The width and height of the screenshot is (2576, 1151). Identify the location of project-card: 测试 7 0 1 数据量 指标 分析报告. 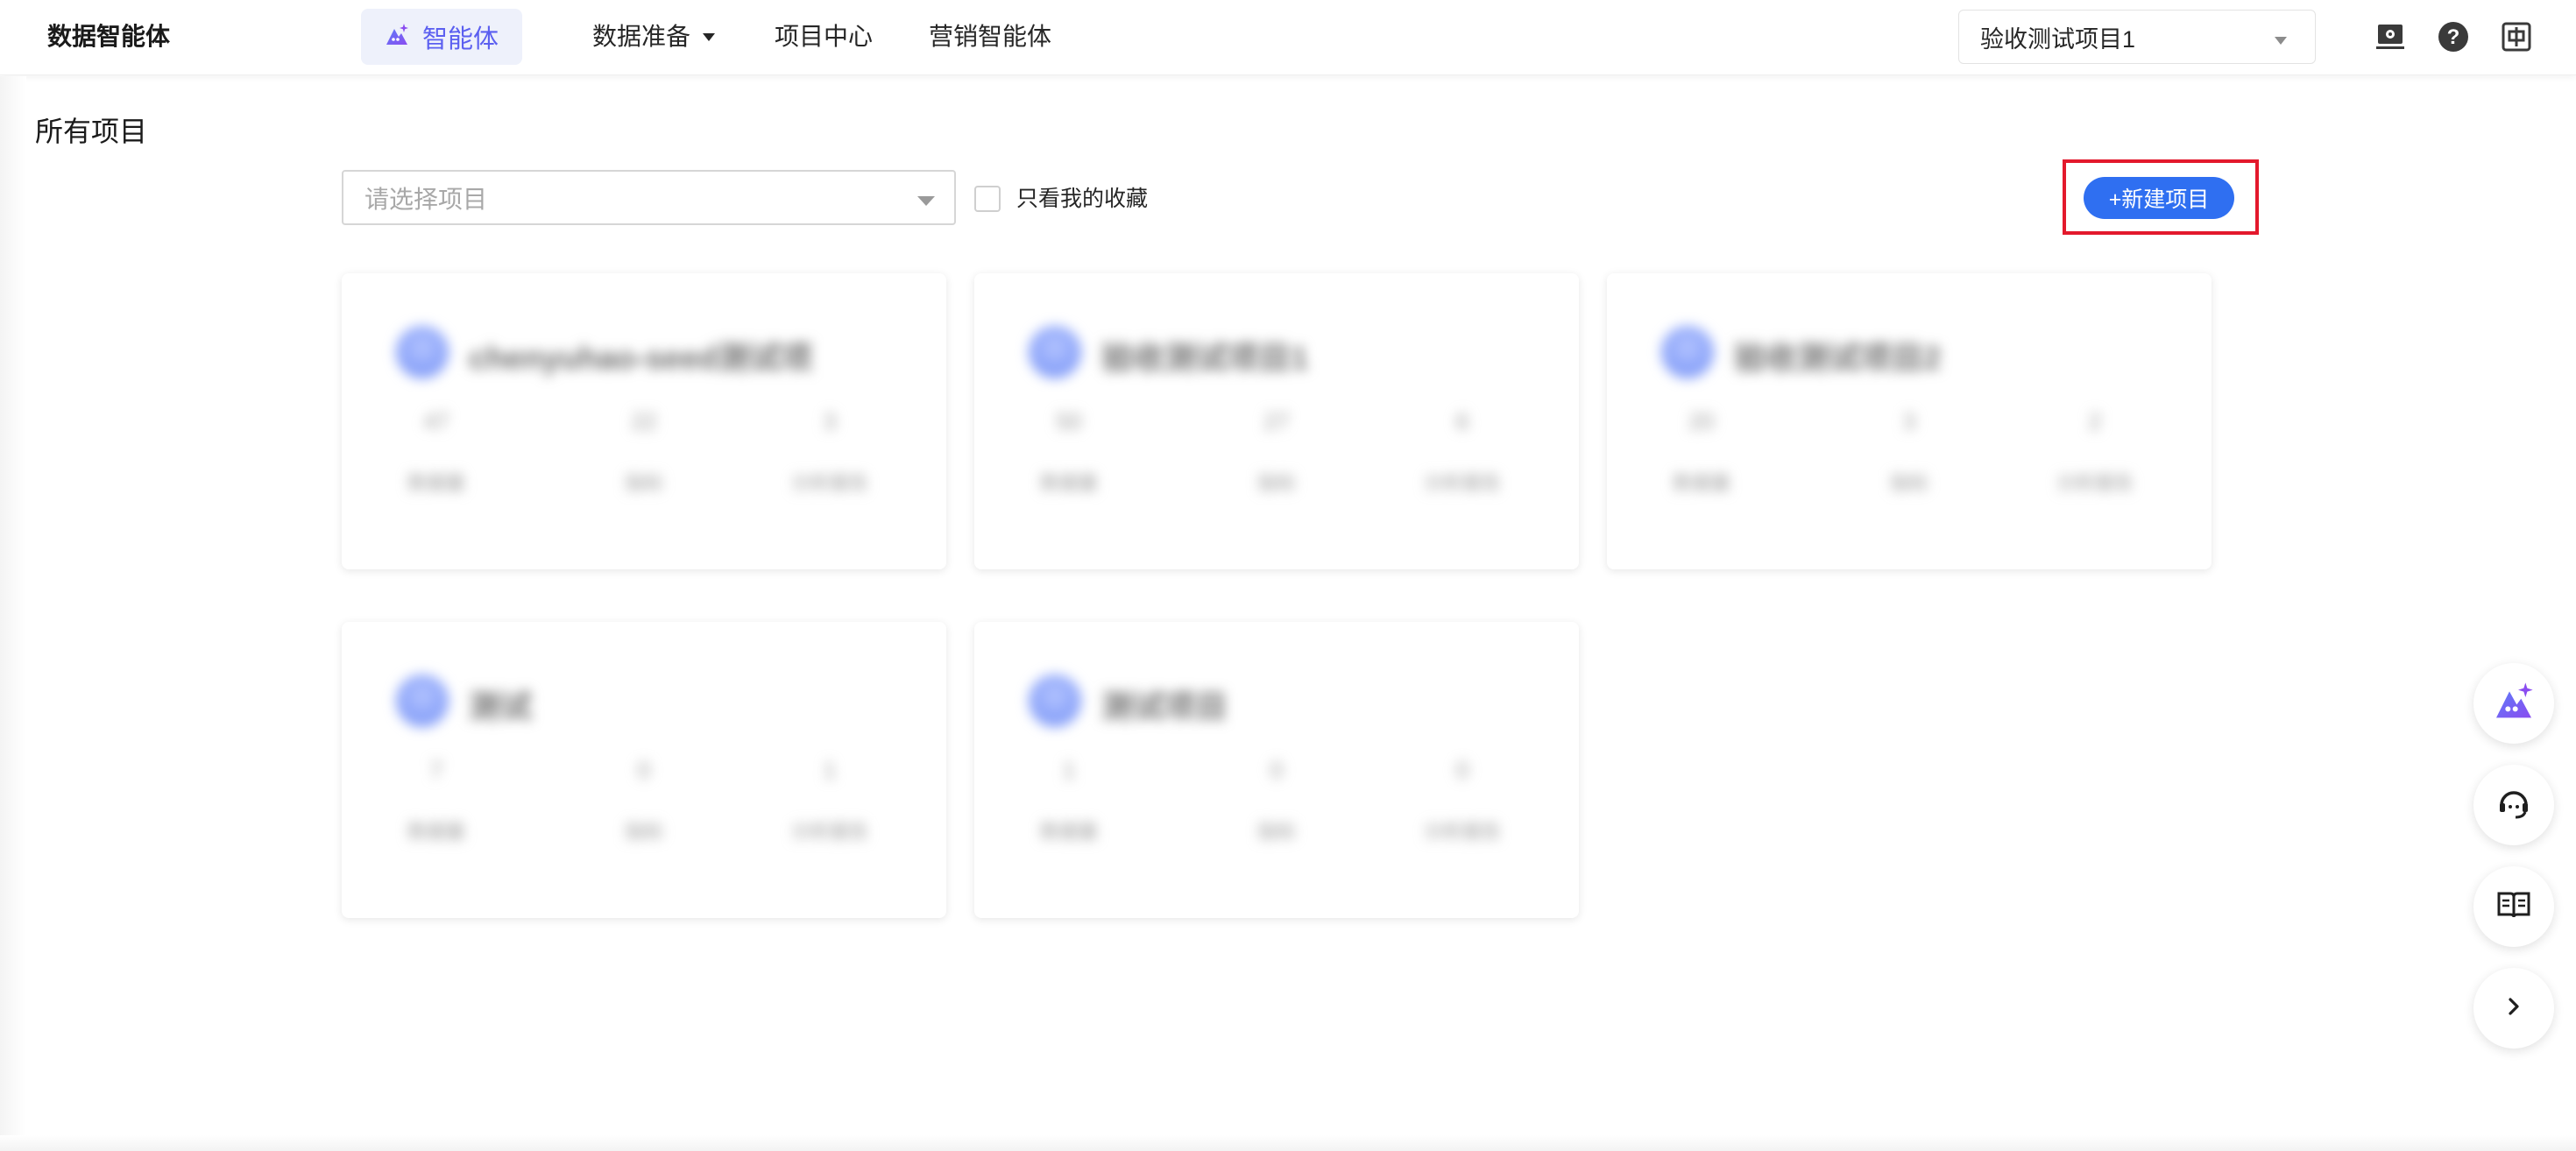
(644, 770).